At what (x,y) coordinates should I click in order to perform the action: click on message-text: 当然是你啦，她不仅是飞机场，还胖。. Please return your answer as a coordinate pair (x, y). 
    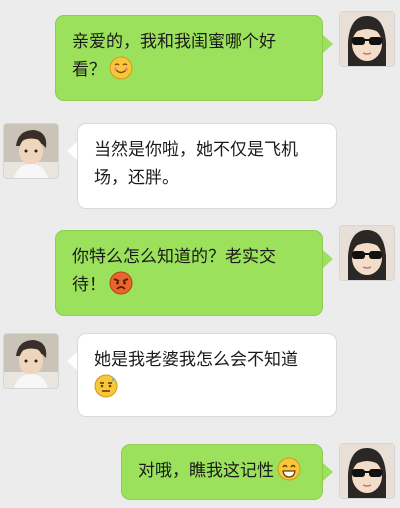
    Looking at the image, I should click on (196, 164).